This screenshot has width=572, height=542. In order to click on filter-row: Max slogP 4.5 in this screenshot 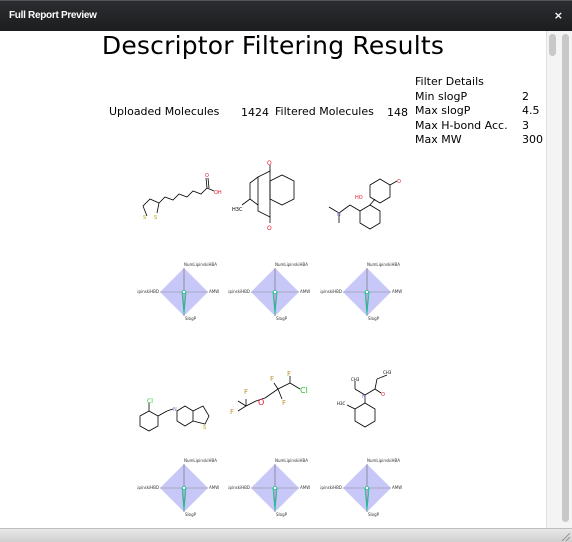, I will do `click(479, 111)`.